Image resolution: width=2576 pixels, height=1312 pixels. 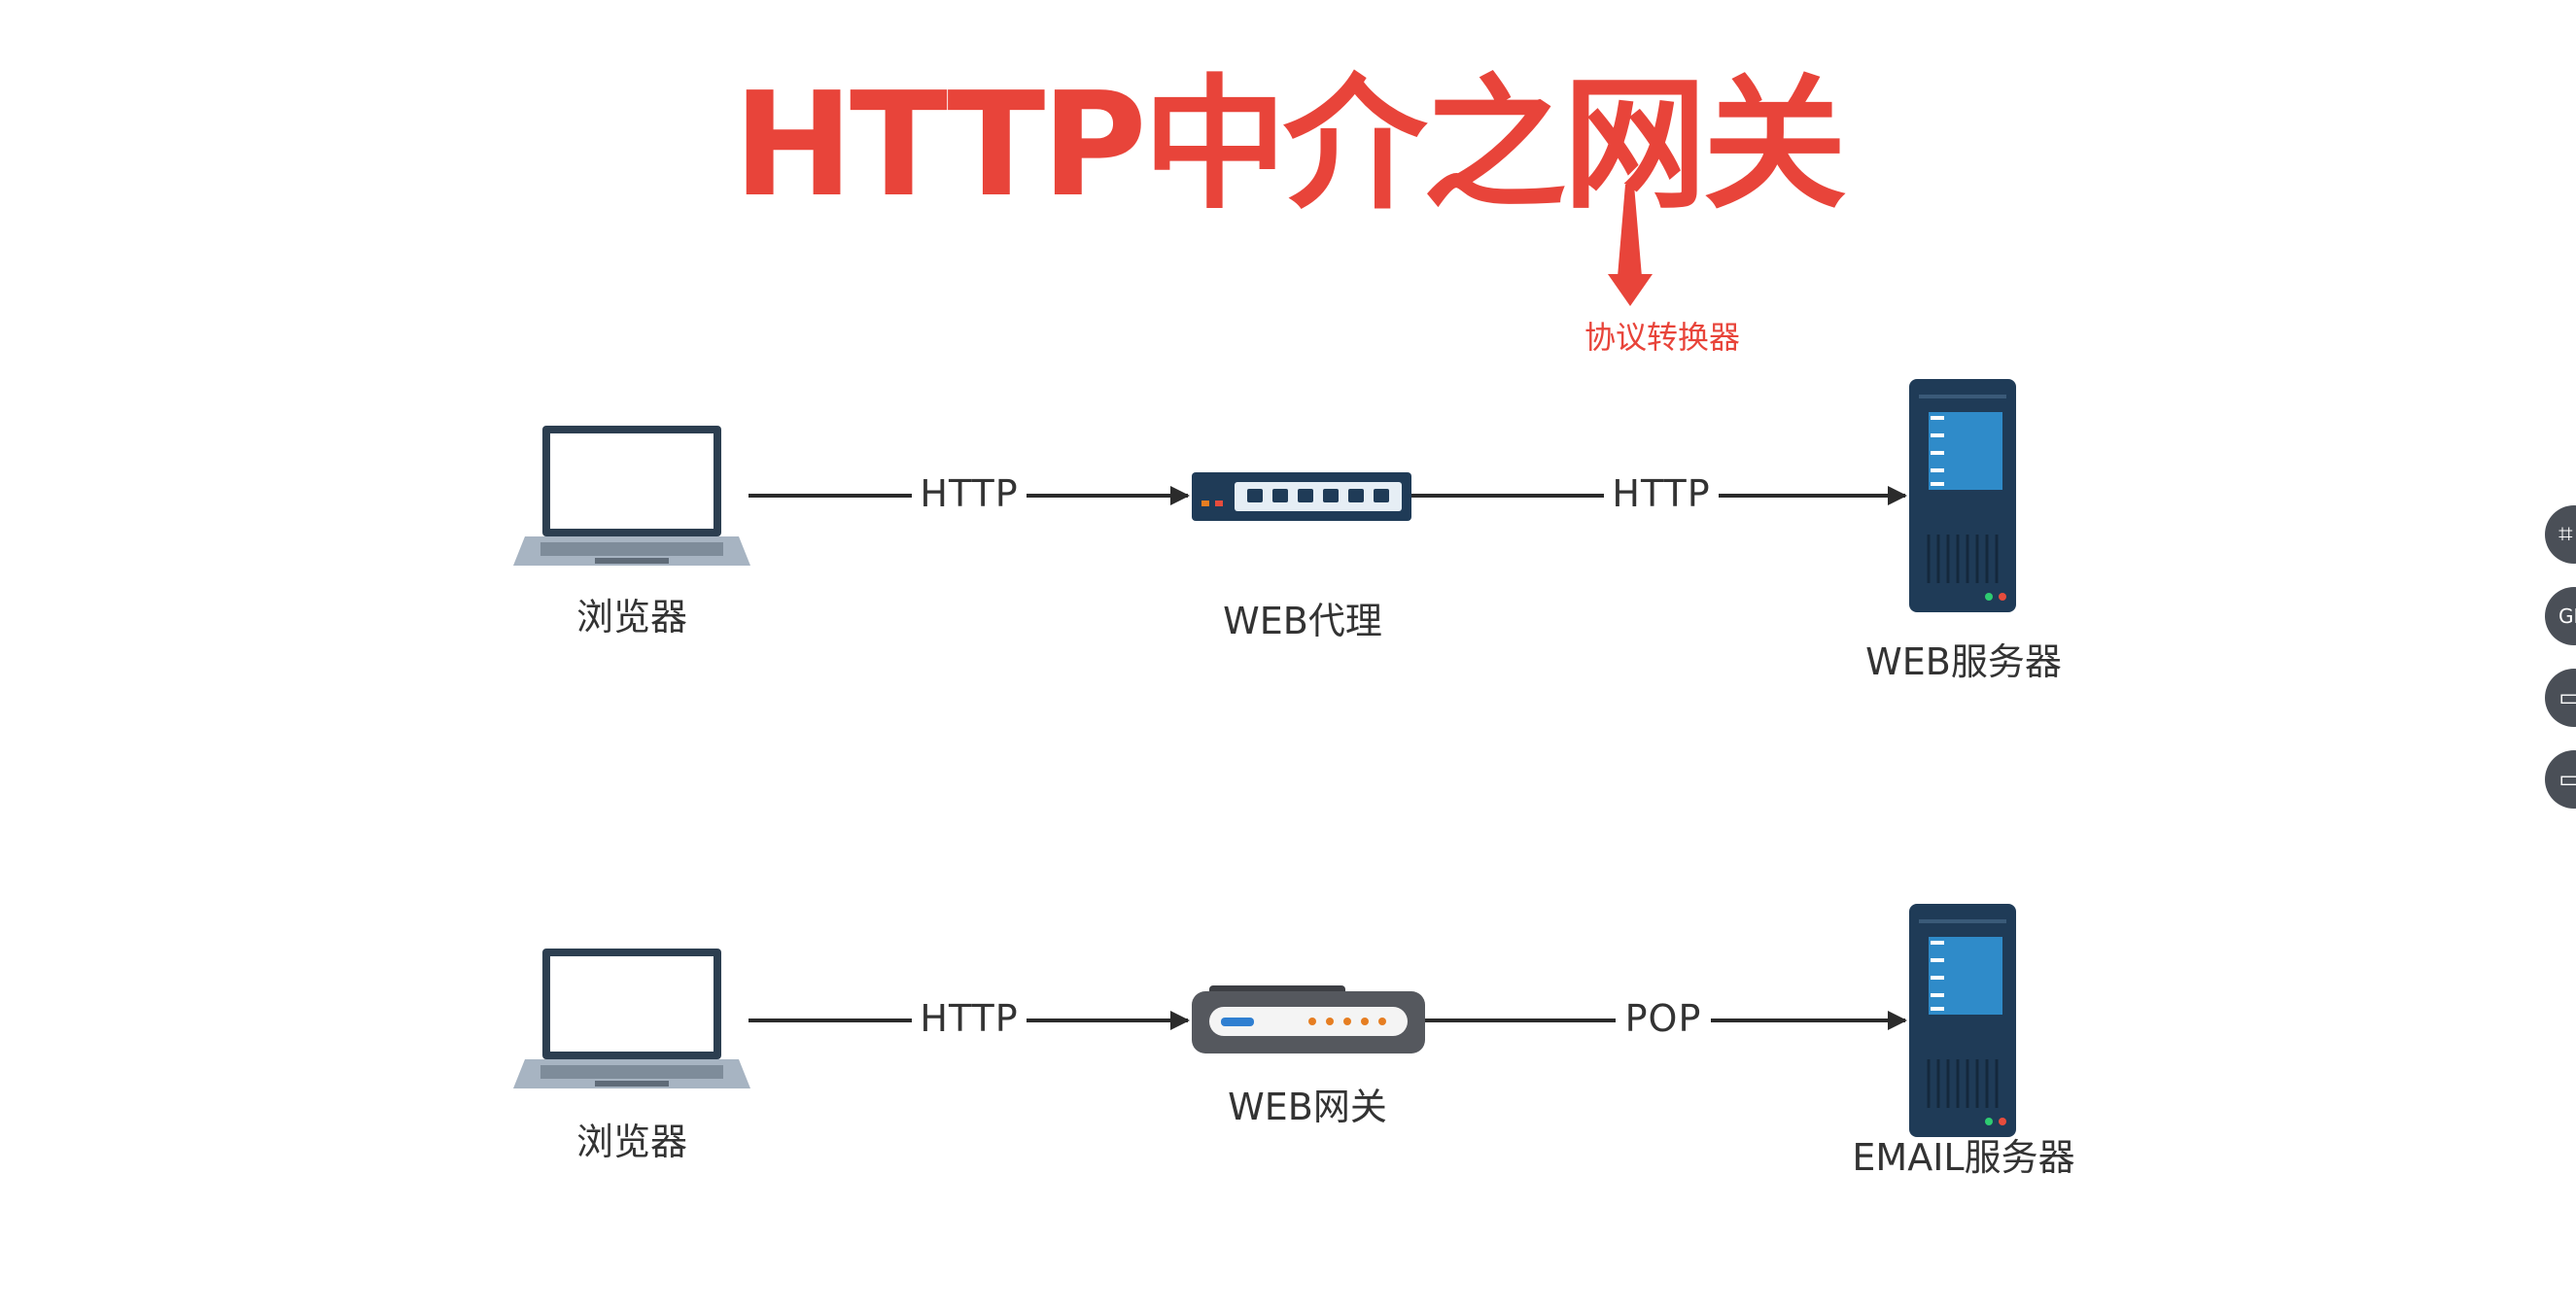 What do you see at coordinates (1963, 1157) in the screenshot?
I see `node-label-email-server: EMAIL服务器` at bounding box center [1963, 1157].